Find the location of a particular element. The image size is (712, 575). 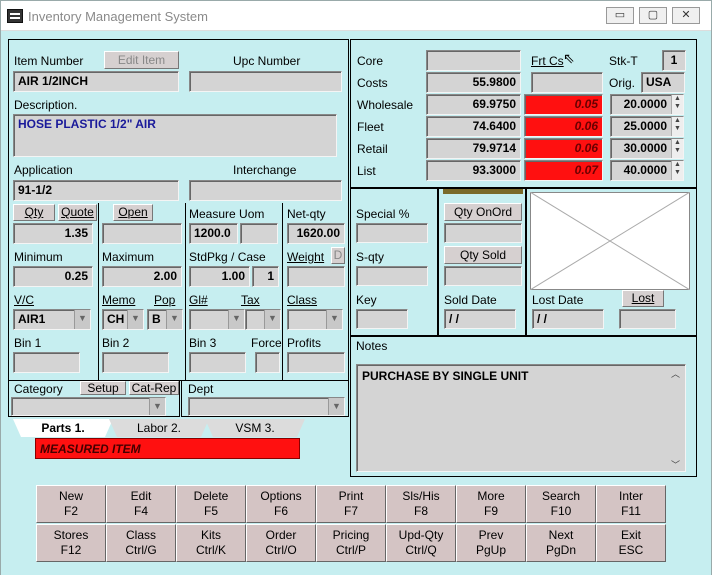

options-button: Options F6 is located at coordinates (281, 504).